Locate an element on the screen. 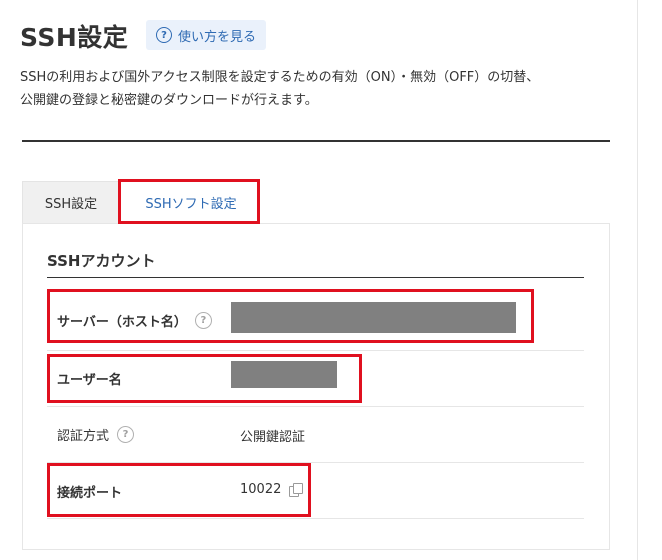 The height and width of the screenshot is (560, 662). header-divider is located at coordinates (316, 141).